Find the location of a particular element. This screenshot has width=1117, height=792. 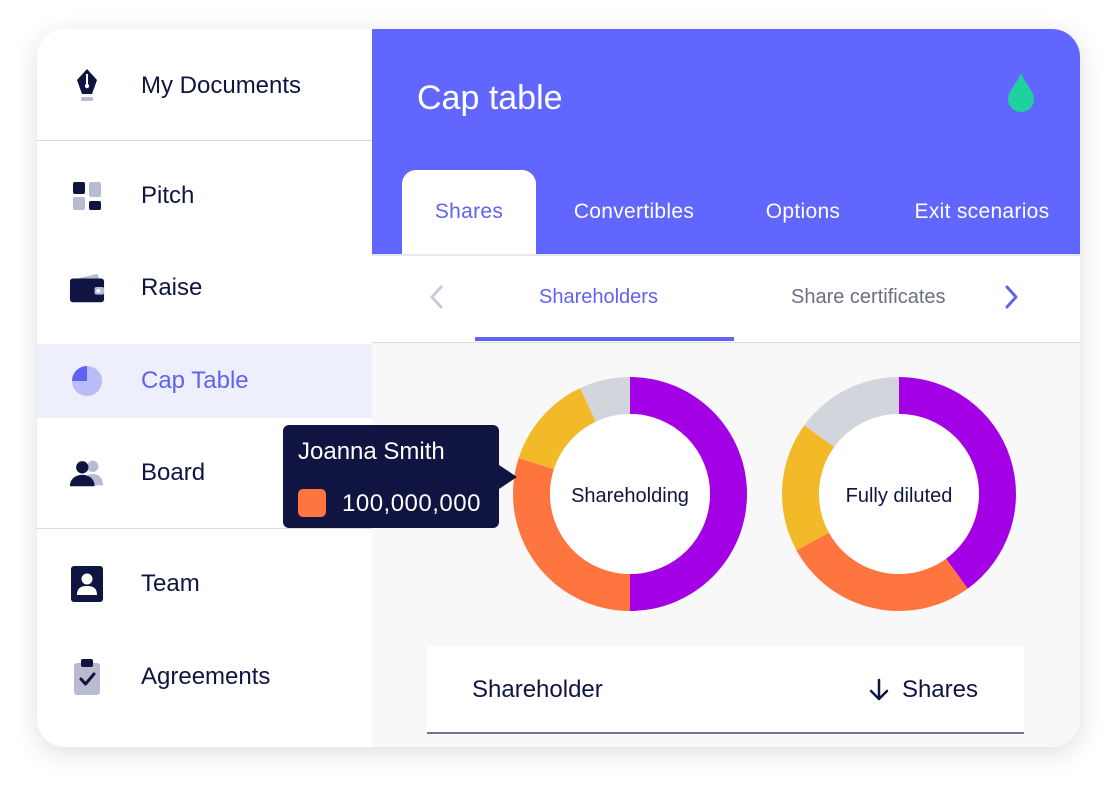

subtab-share-certificates: Share certificates is located at coordinates (868, 297).